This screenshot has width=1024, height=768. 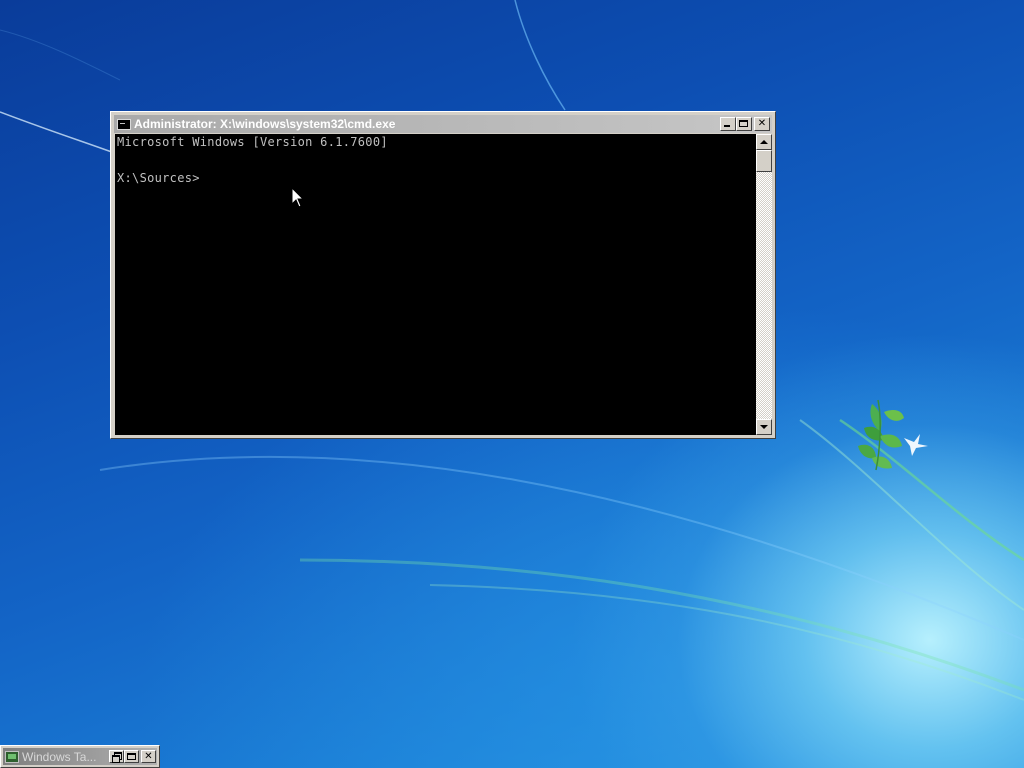 I want to click on scroll-thumb, so click(x=764, y=161).